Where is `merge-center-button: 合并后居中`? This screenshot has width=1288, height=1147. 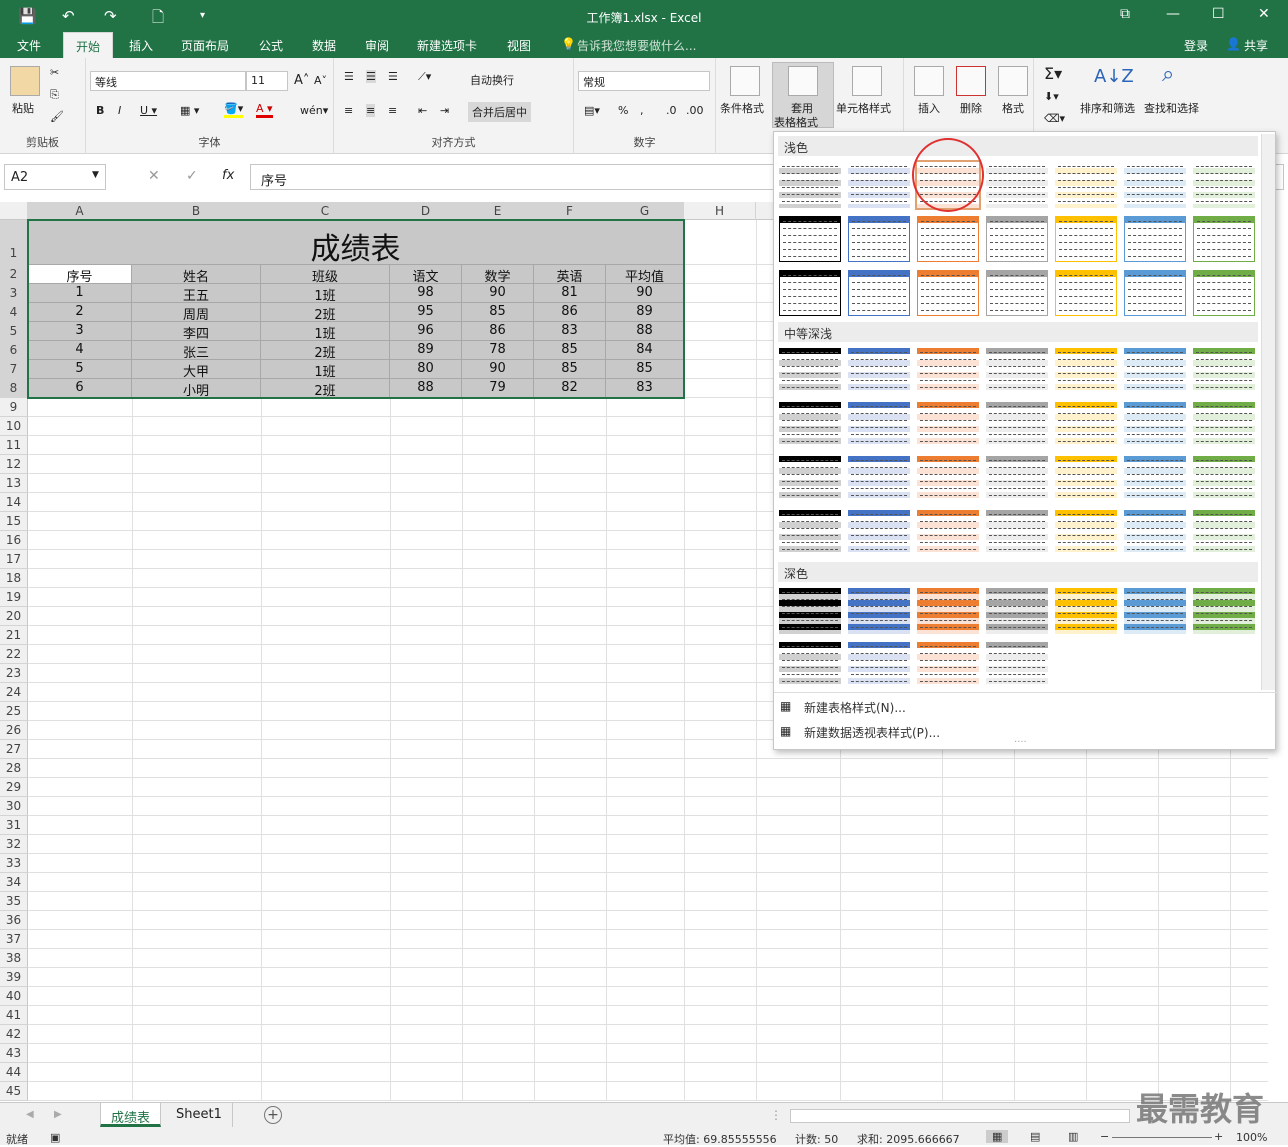 merge-center-button: 合并后居中 is located at coordinates (499, 112).